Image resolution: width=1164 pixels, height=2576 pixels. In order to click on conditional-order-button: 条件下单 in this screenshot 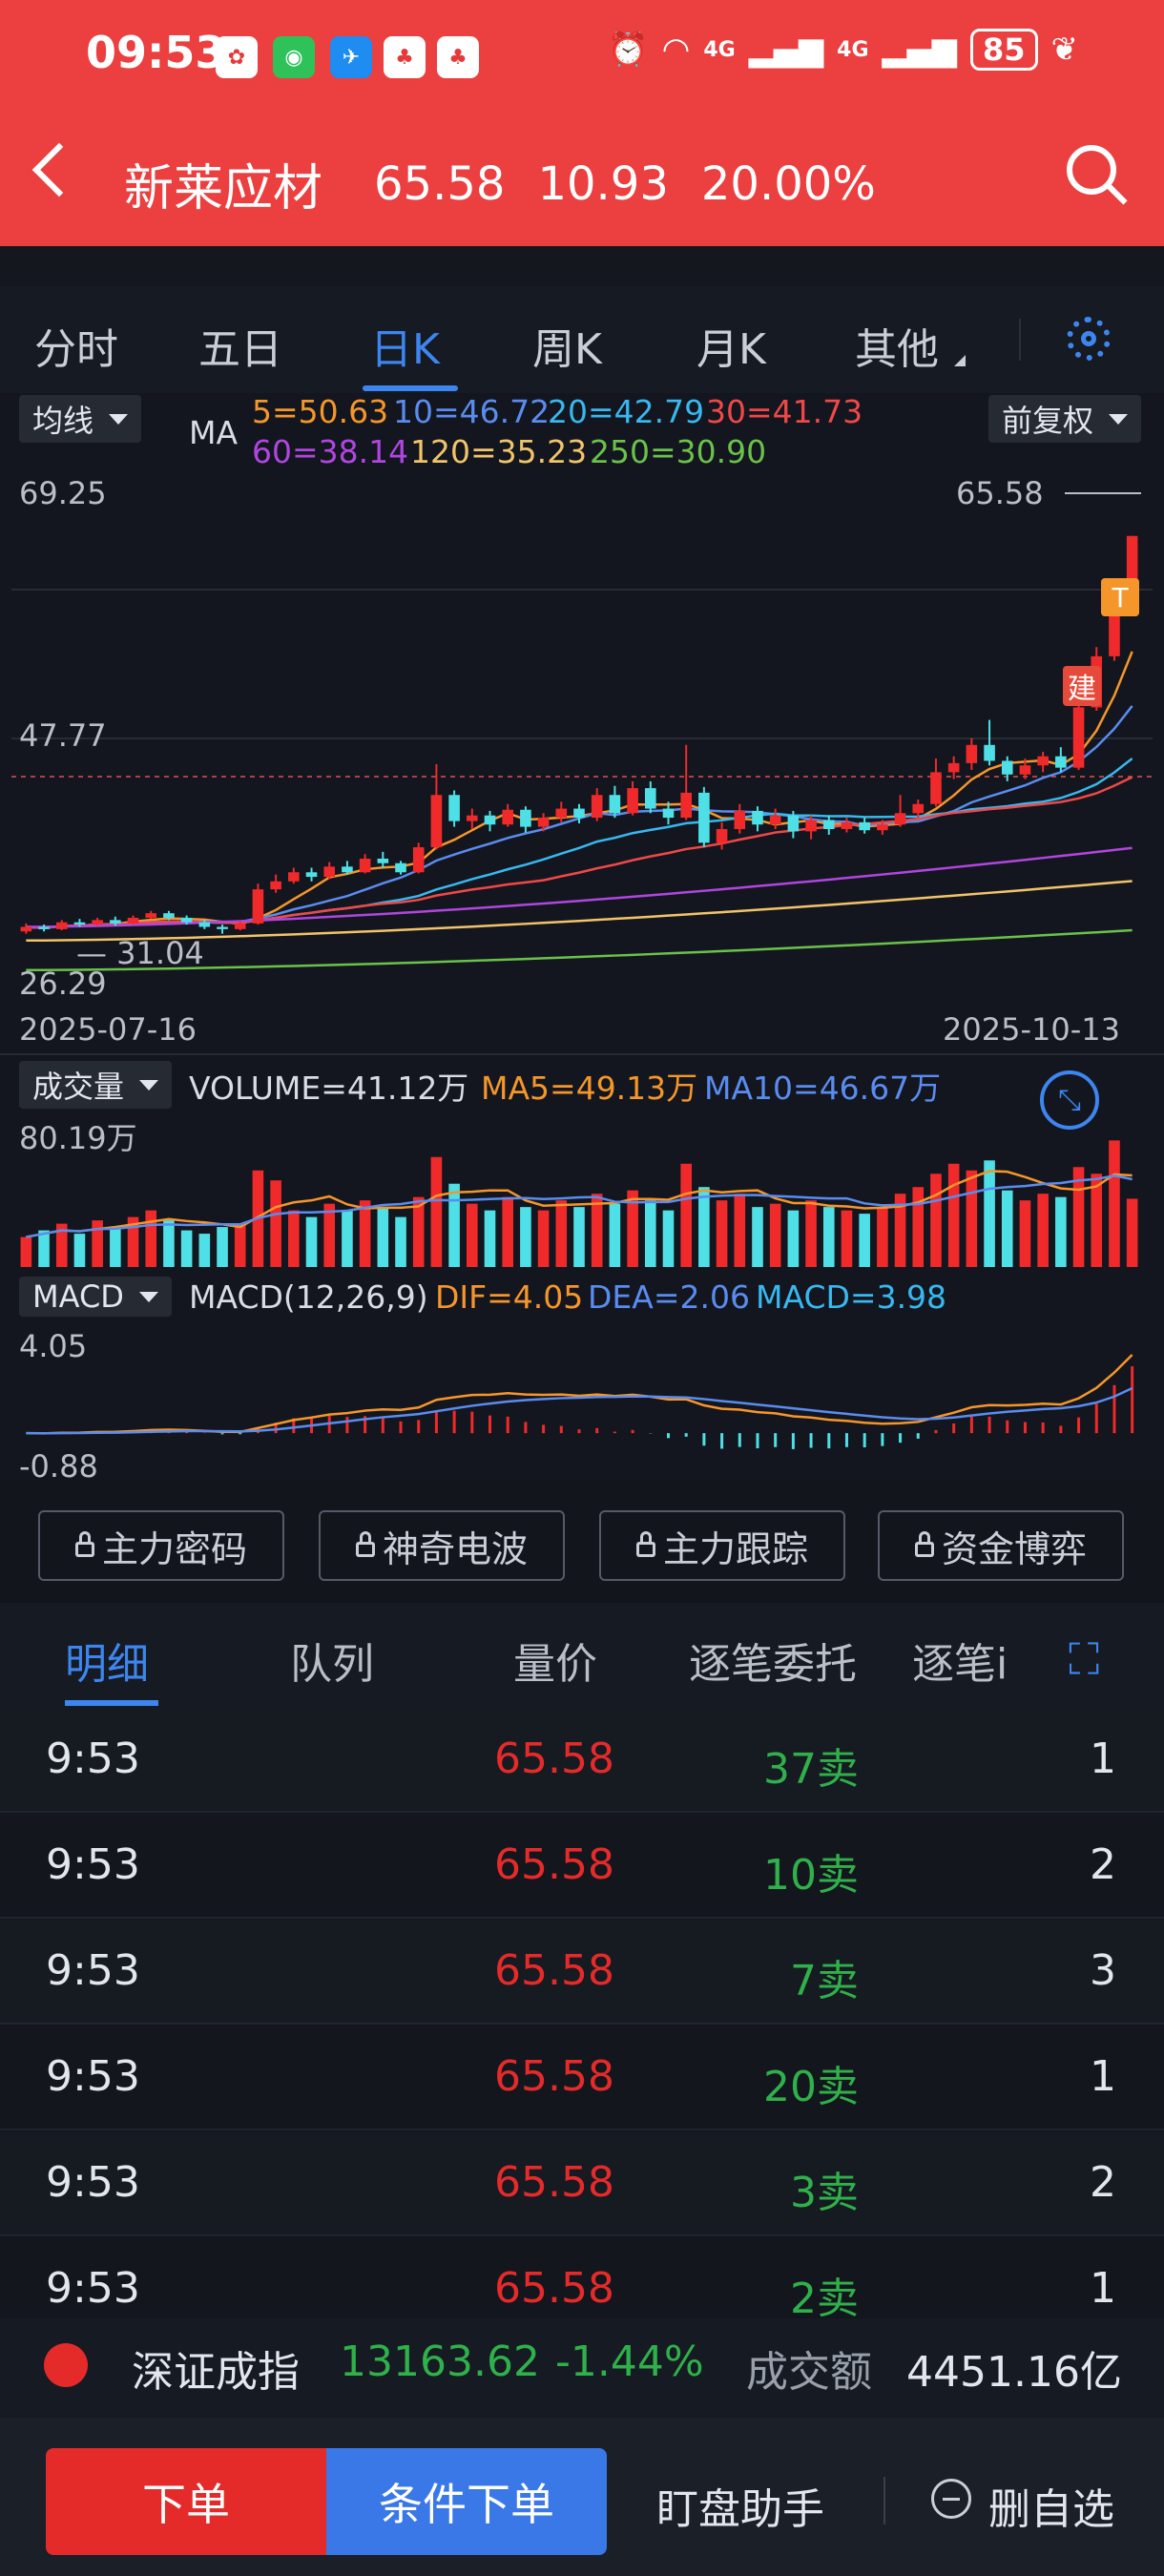, I will do `click(467, 2501)`.